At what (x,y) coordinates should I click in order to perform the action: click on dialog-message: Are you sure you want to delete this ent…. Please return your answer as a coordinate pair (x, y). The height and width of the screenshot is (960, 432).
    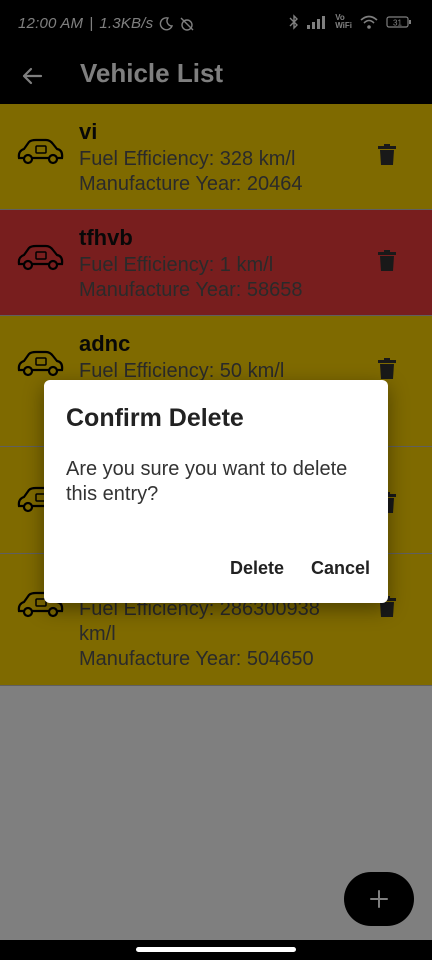
    Looking at the image, I should click on (207, 481).